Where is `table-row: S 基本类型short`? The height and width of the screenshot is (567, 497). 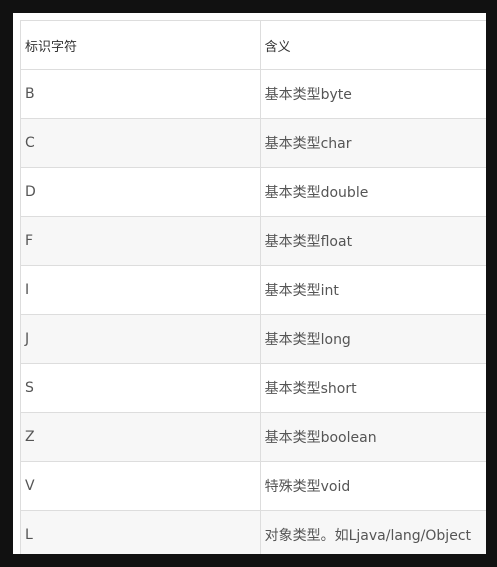
table-row: S 基本类型short is located at coordinates (253, 388).